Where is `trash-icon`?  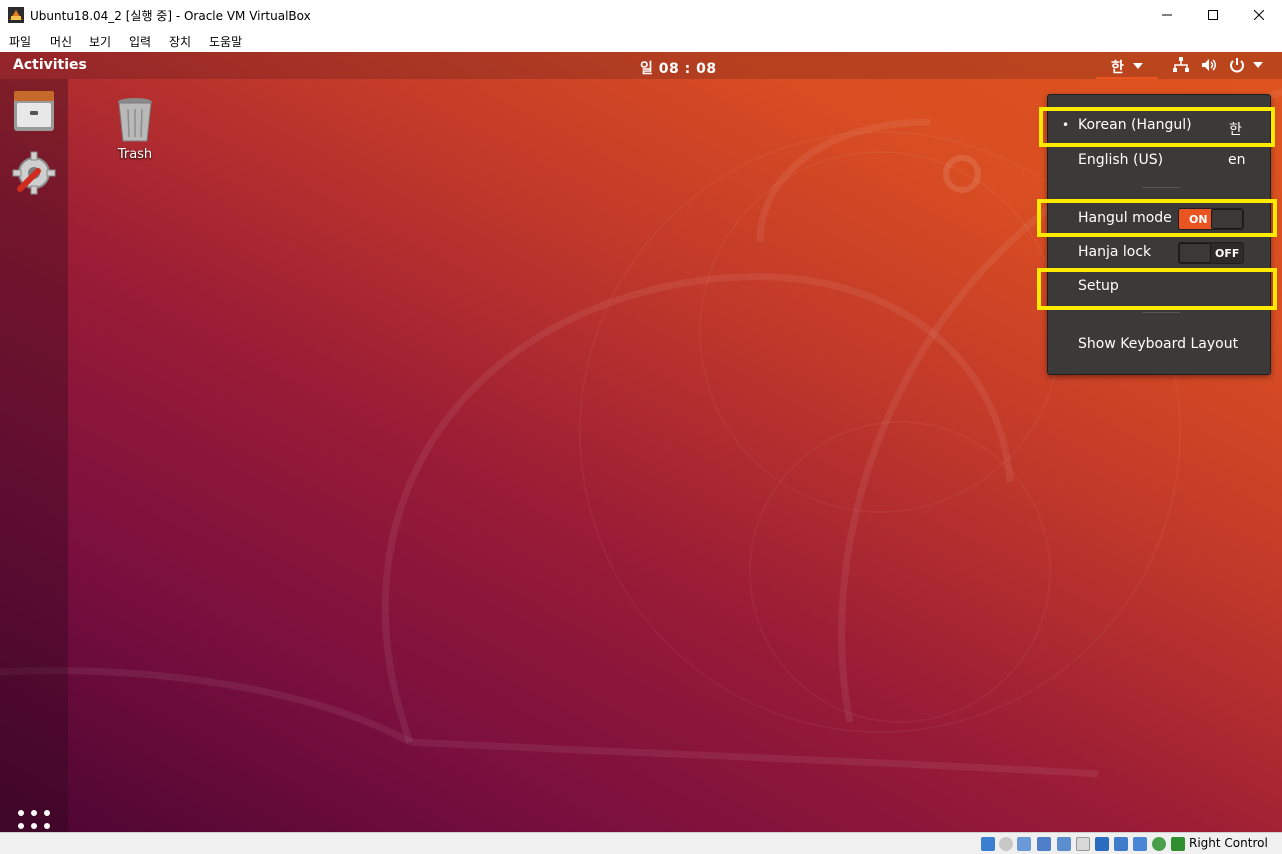
trash-icon is located at coordinates (135, 120).